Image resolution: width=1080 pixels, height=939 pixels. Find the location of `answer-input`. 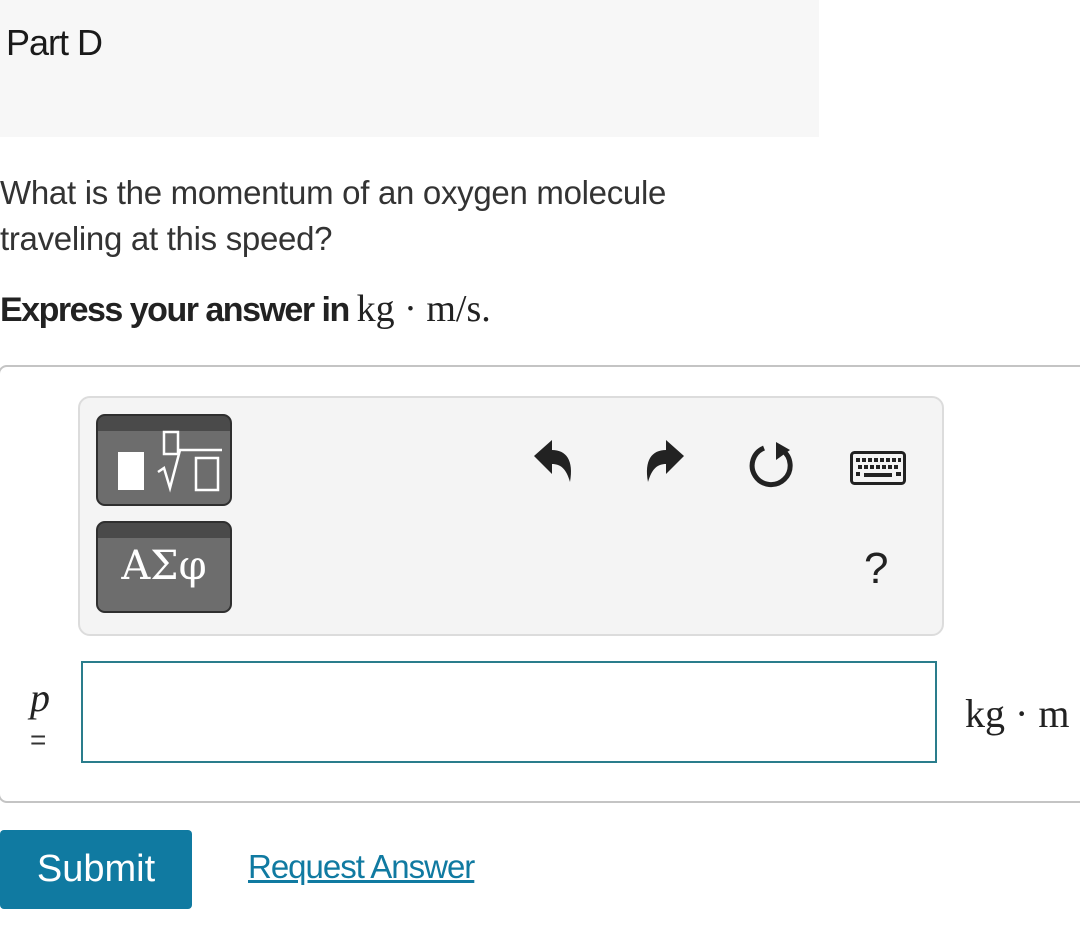

answer-input is located at coordinates (509, 712).